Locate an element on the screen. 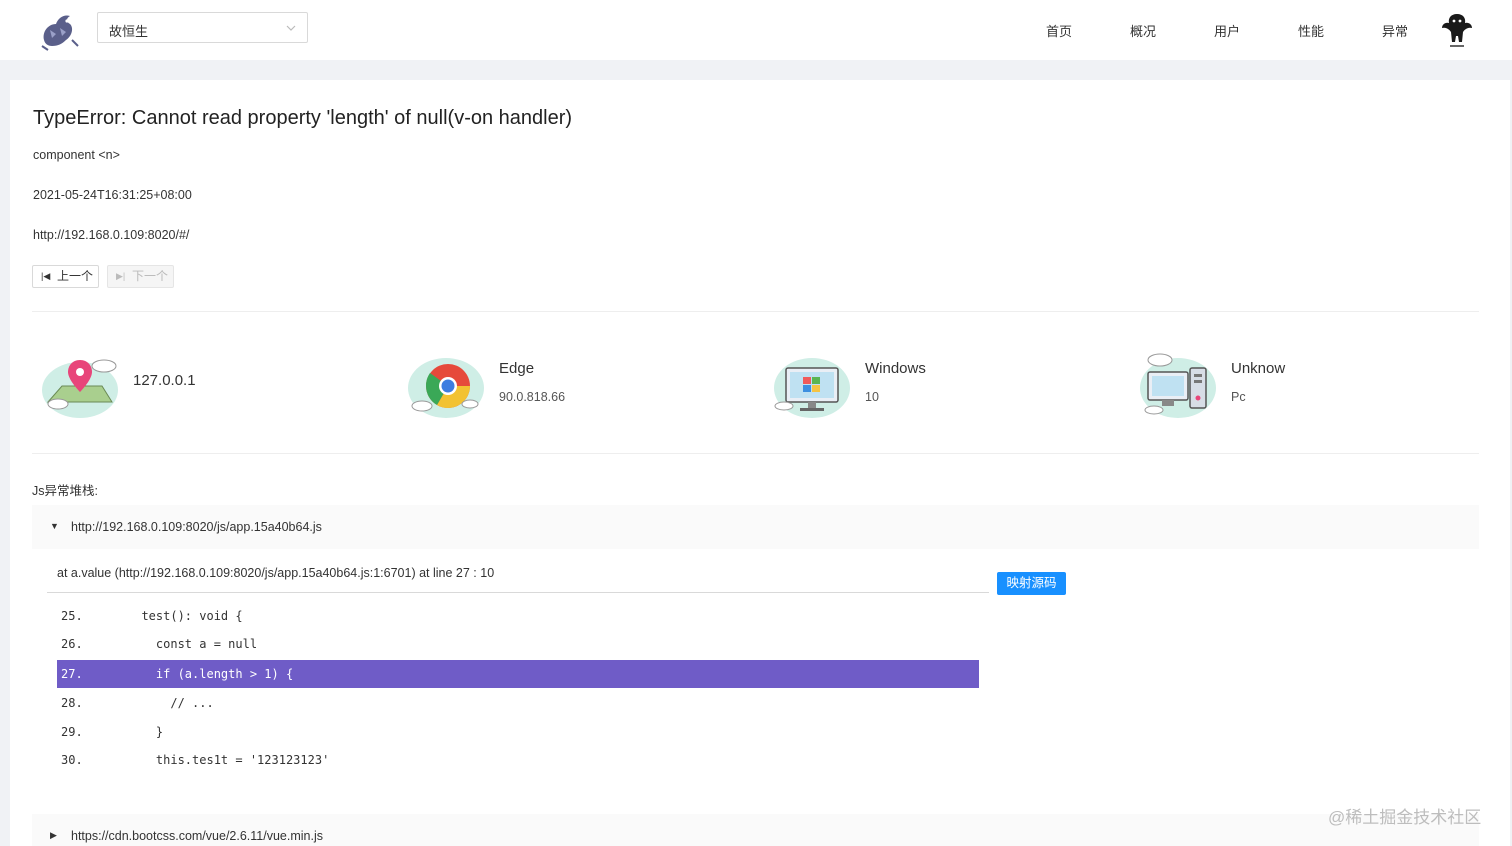 This screenshot has width=1512, height=846. step-backward-icon: |◀ is located at coordinates (46, 276).